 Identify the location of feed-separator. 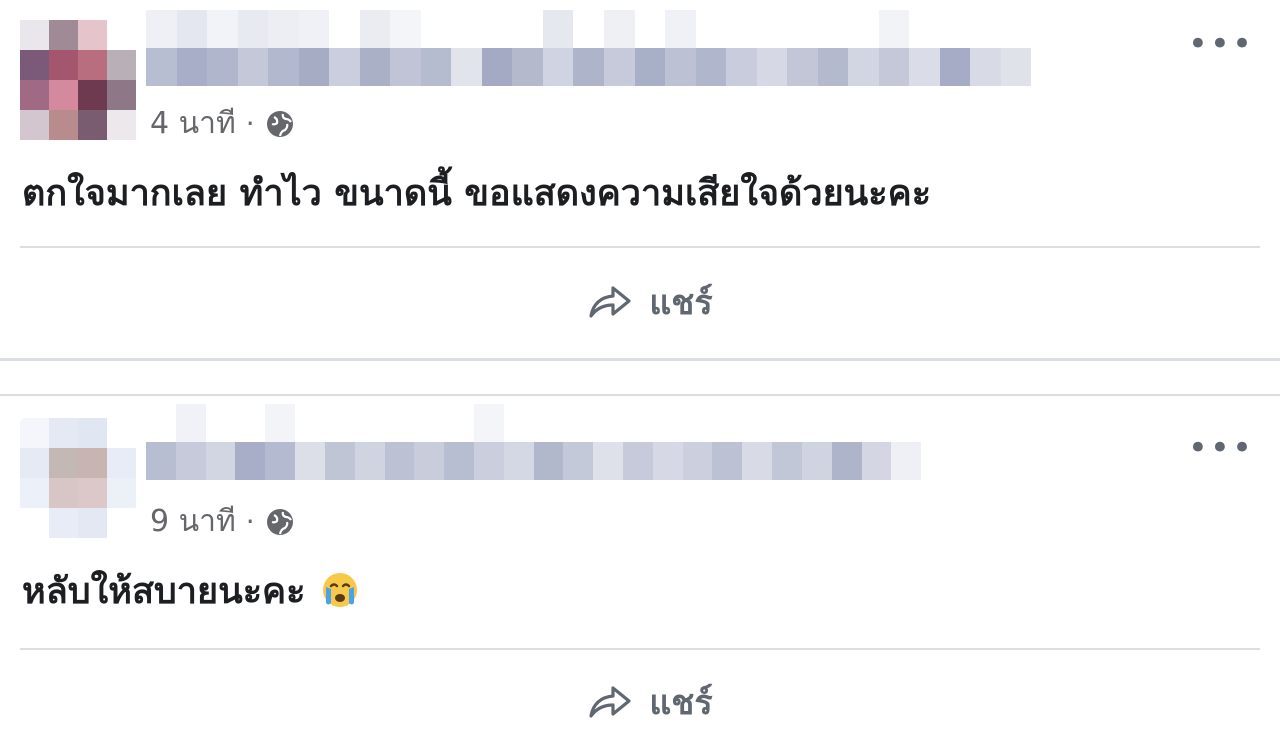
(640, 377).